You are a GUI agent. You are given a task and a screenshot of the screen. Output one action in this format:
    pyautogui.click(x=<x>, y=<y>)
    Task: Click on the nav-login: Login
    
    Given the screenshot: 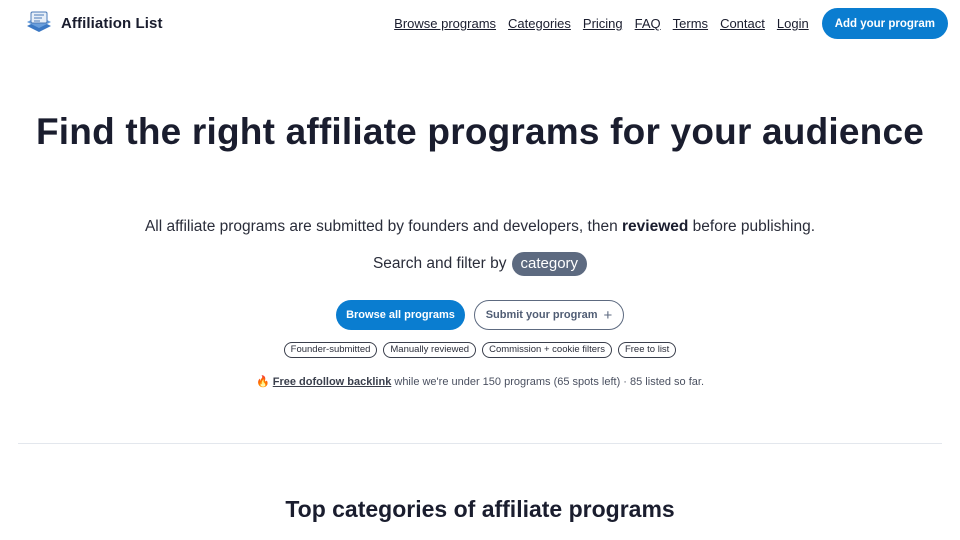 What is the action you would take?
    pyautogui.click(x=793, y=23)
    